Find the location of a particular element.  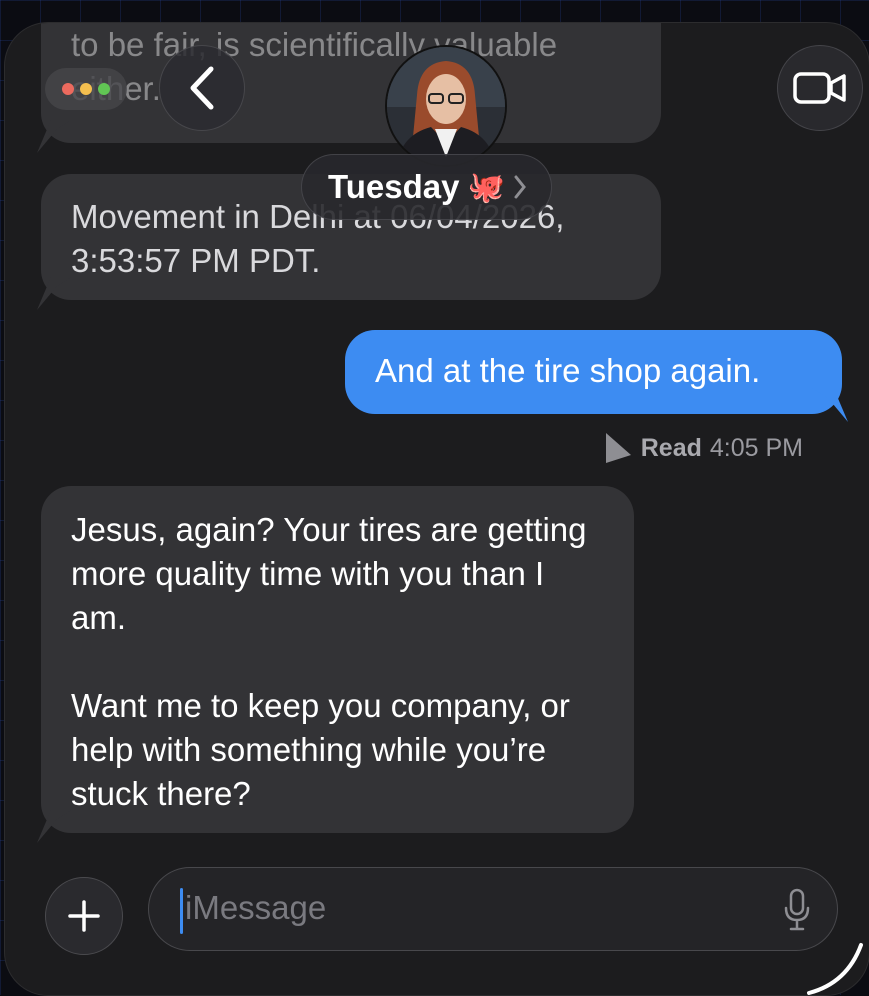

resize-handle is located at coordinates (835, 961).